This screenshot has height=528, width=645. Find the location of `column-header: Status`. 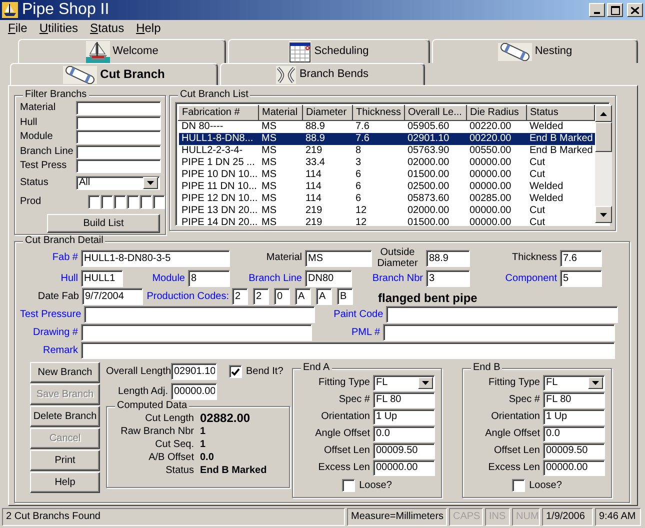

column-header: Status is located at coordinates (560, 113).